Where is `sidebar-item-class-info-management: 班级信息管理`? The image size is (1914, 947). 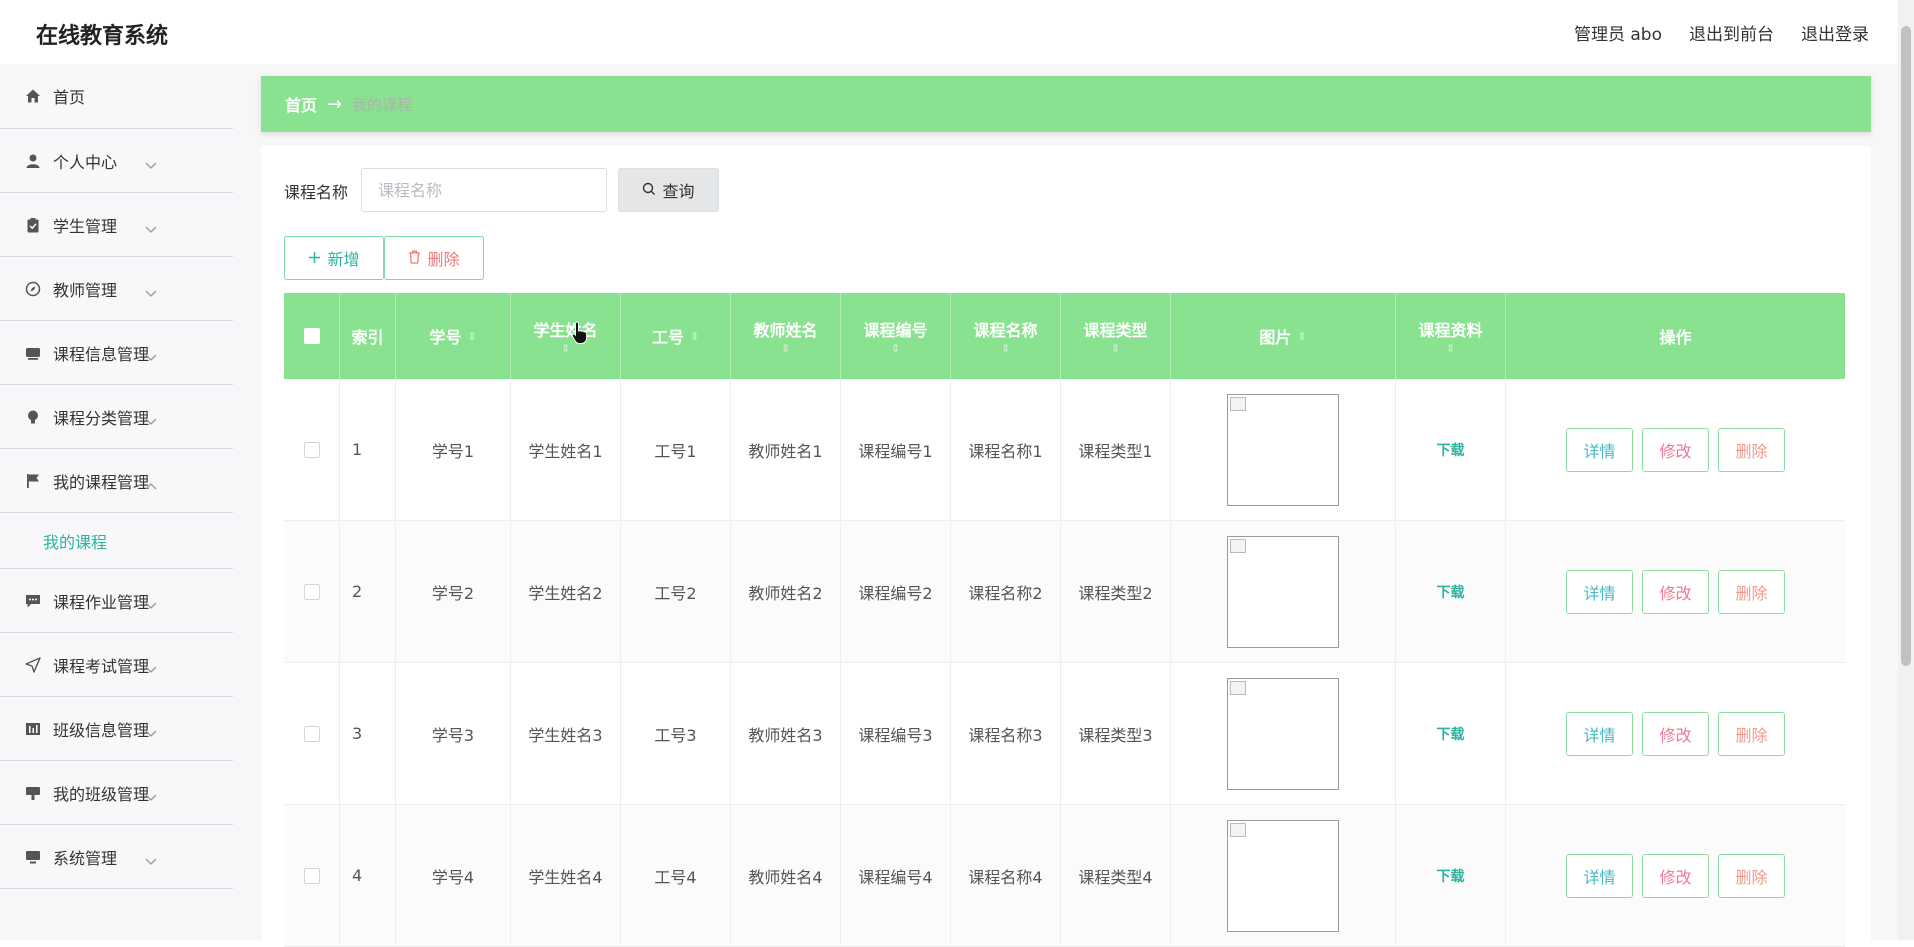 sidebar-item-class-info-management: 班级信息管理 is located at coordinates (116, 729).